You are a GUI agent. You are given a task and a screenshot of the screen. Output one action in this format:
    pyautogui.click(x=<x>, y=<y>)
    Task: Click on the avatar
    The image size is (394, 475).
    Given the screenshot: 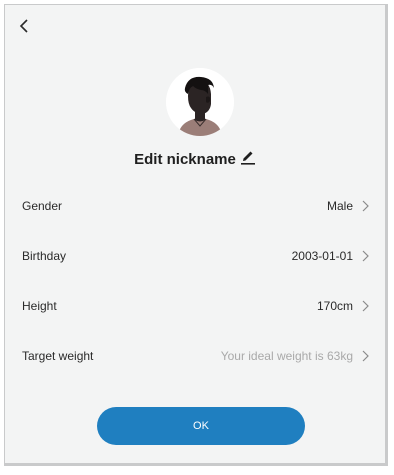 What is the action you would take?
    pyautogui.click(x=200, y=102)
    